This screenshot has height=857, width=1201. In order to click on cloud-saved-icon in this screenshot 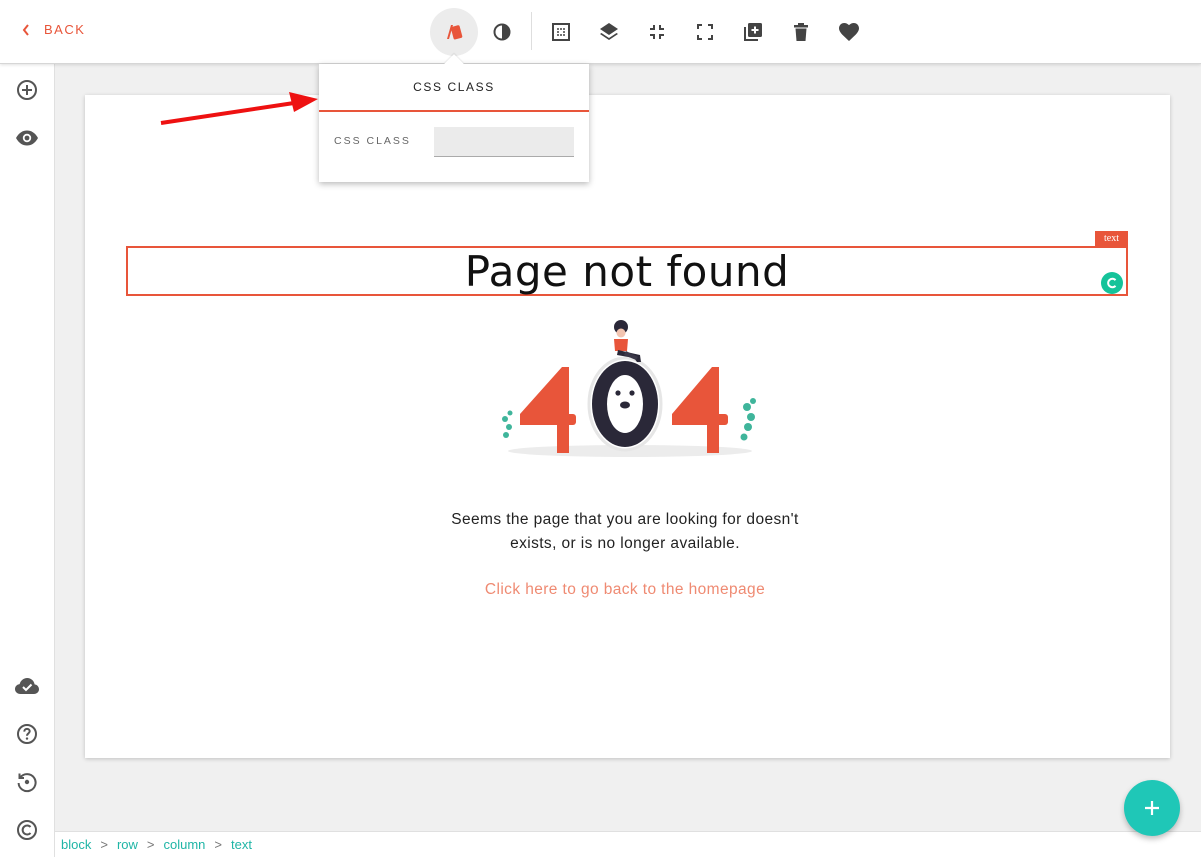, I will do `click(27, 686)`.